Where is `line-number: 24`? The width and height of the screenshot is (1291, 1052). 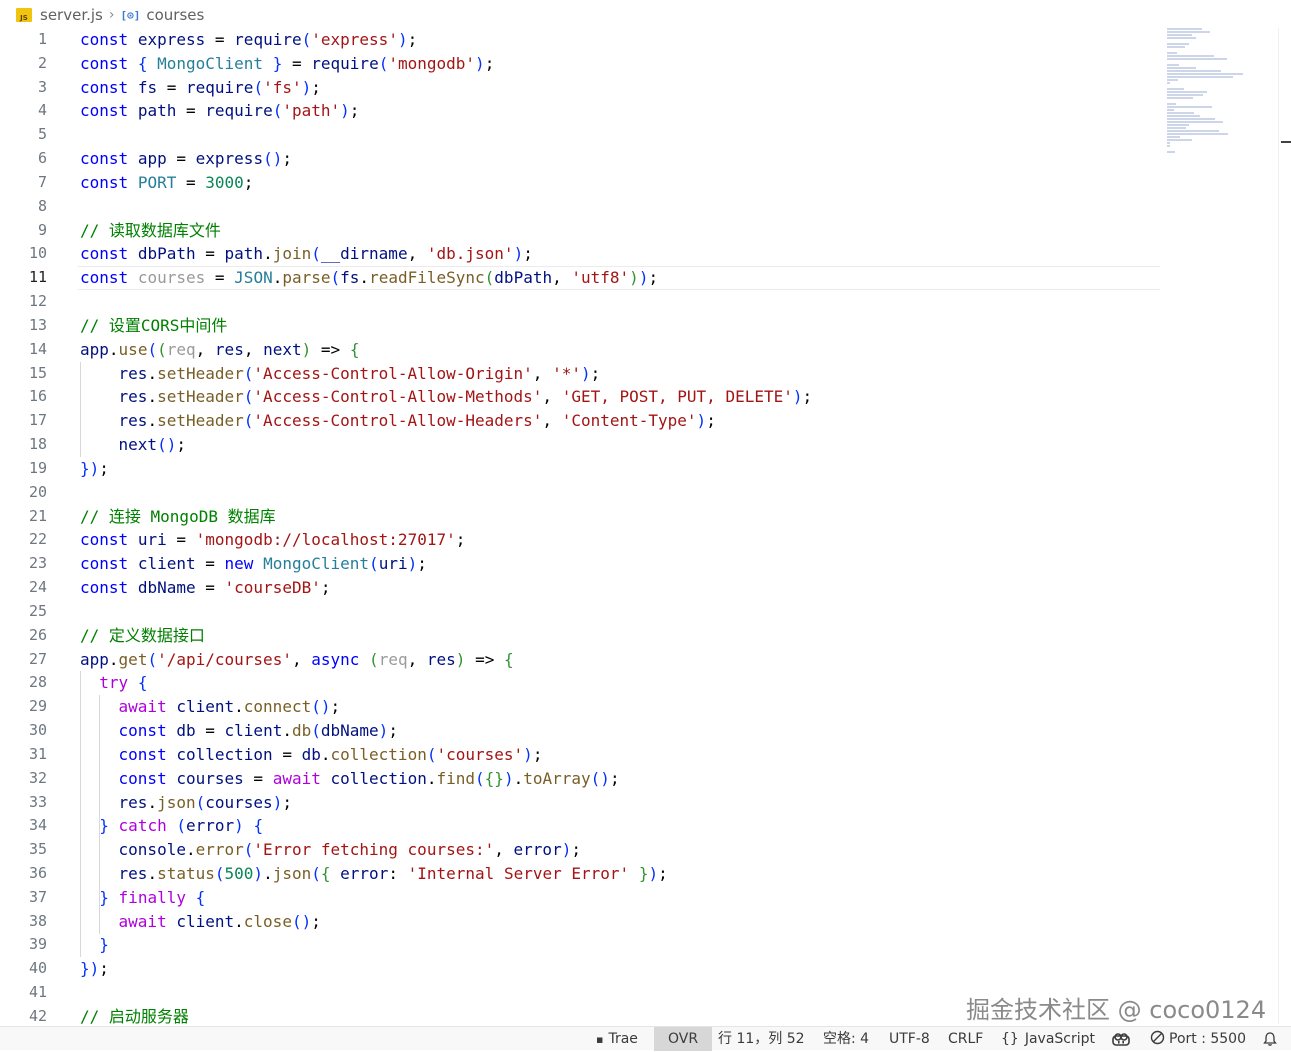 line-number: 24 is located at coordinates (37, 587).